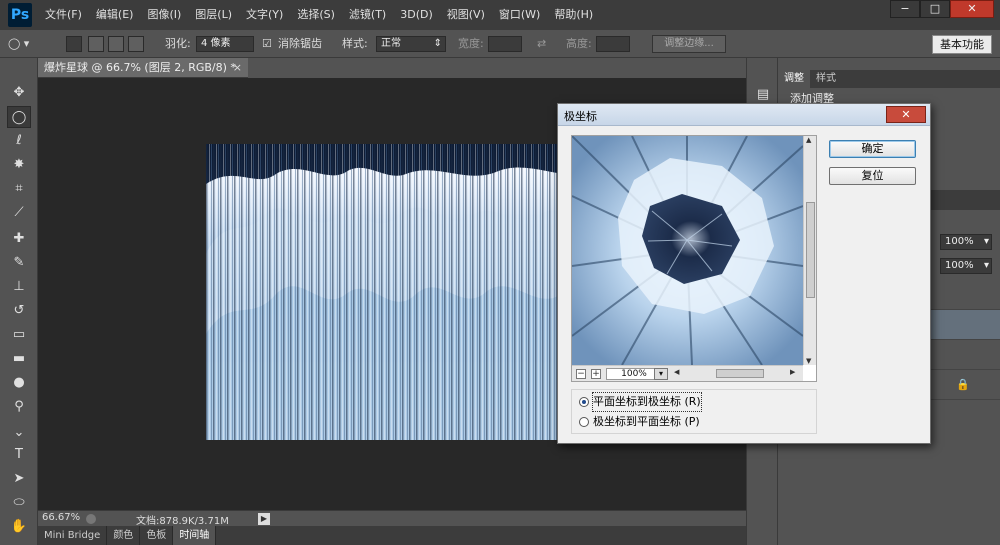 The width and height of the screenshot is (1000, 545). What do you see at coordinates (19, 383) in the screenshot?
I see `blur-tool-icon: ●` at bounding box center [19, 383].